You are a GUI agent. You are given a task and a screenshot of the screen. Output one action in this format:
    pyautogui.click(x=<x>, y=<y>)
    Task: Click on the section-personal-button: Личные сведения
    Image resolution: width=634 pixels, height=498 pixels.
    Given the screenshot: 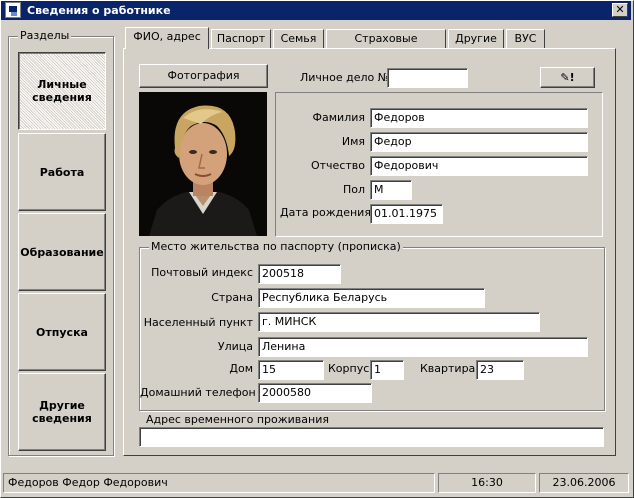 What is the action you would take?
    pyautogui.click(x=62, y=91)
    